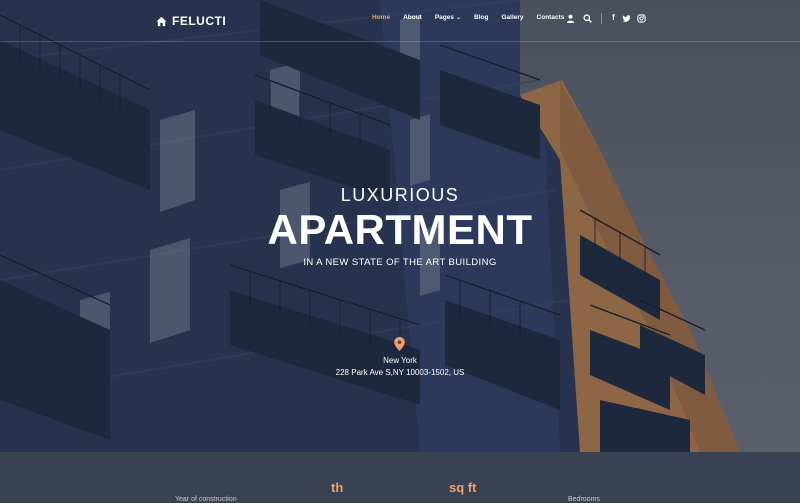  Describe the element at coordinates (459, 18) in the screenshot. I see `chevron-down-icon: ⌄` at that location.